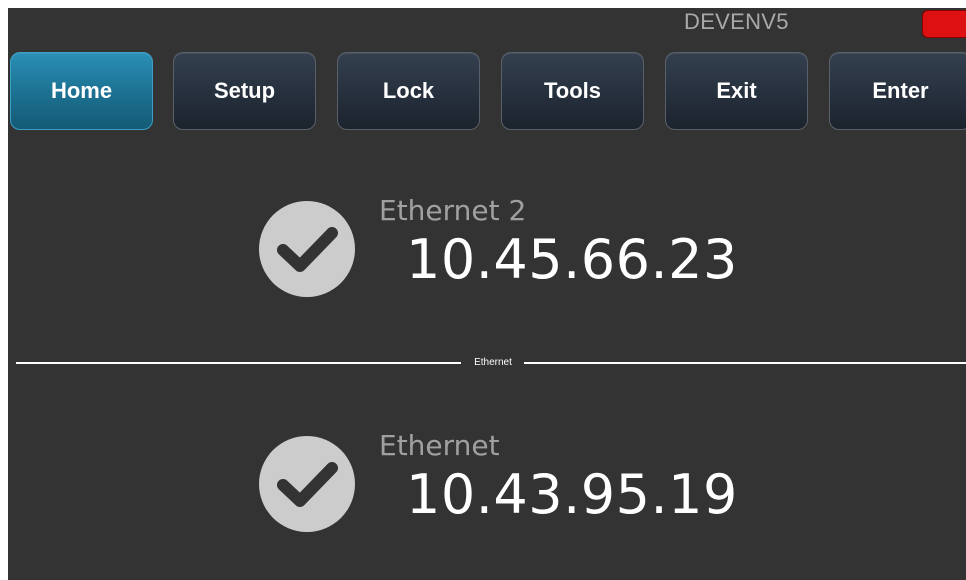 Image resolution: width=966 pixels, height=580 pixels. I want to click on separator-label: Ethernet, so click(493, 362).